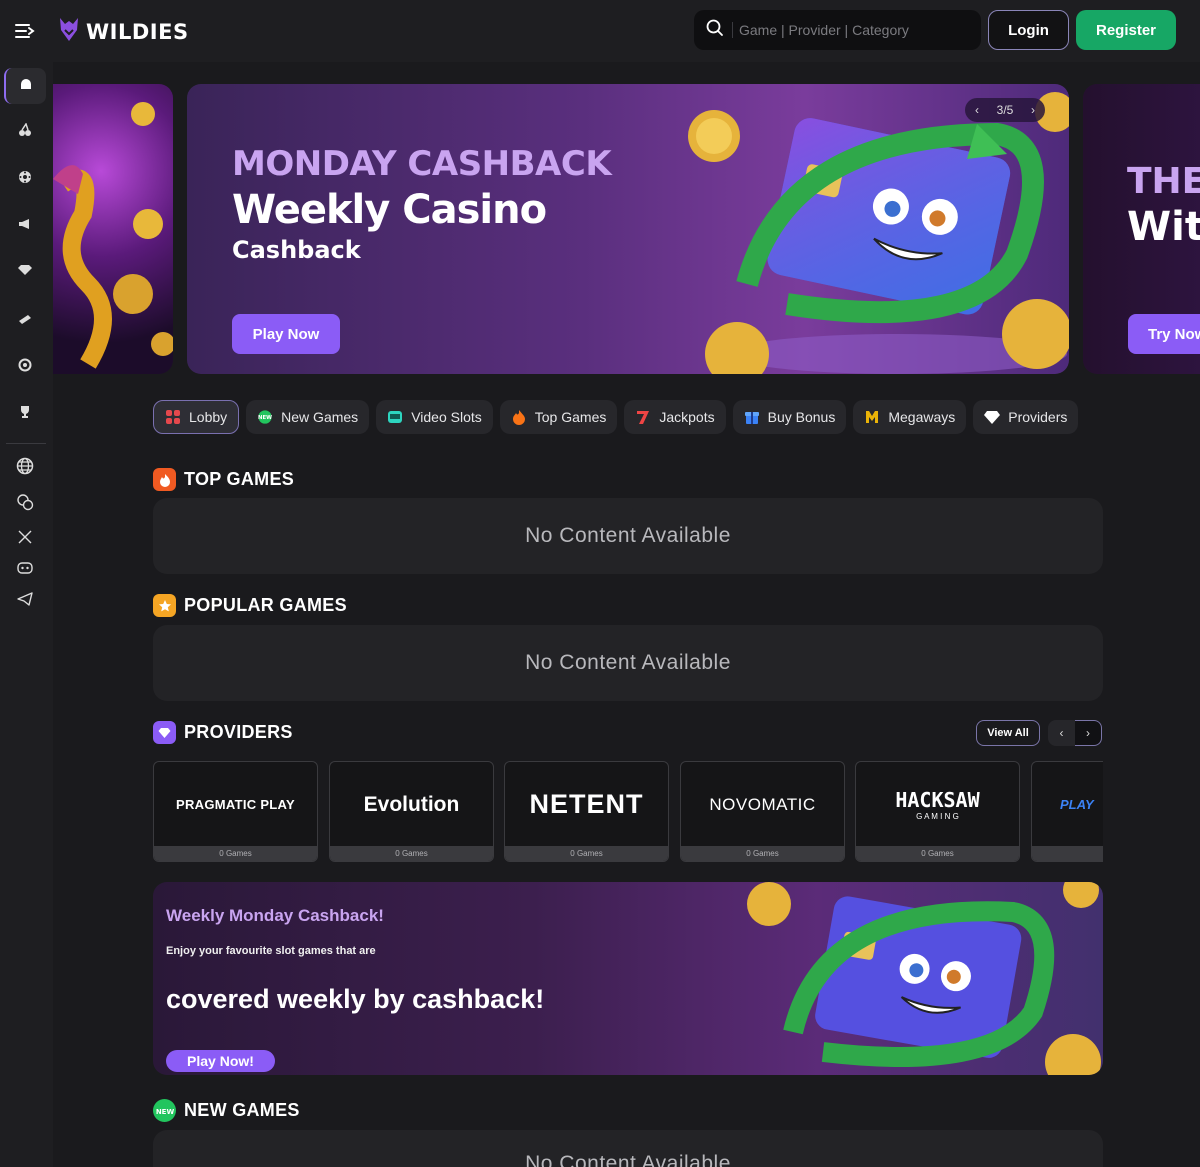 This screenshot has height=1167, width=1200. What do you see at coordinates (1164, 334) in the screenshot?
I see `next-slide-try-now-button: Try Now` at bounding box center [1164, 334].